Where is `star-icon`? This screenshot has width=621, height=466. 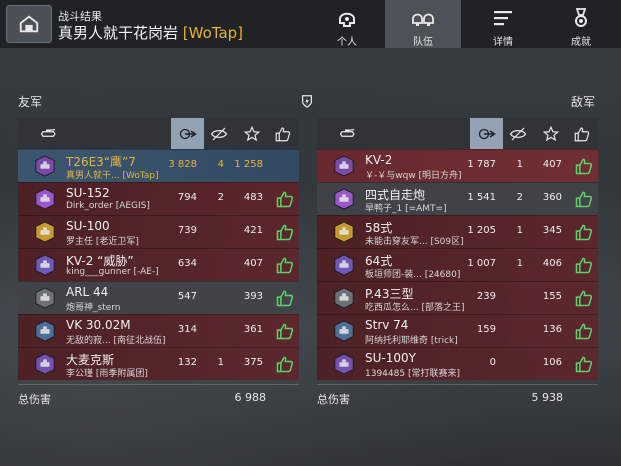 star-icon is located at coordinates (252, 133).